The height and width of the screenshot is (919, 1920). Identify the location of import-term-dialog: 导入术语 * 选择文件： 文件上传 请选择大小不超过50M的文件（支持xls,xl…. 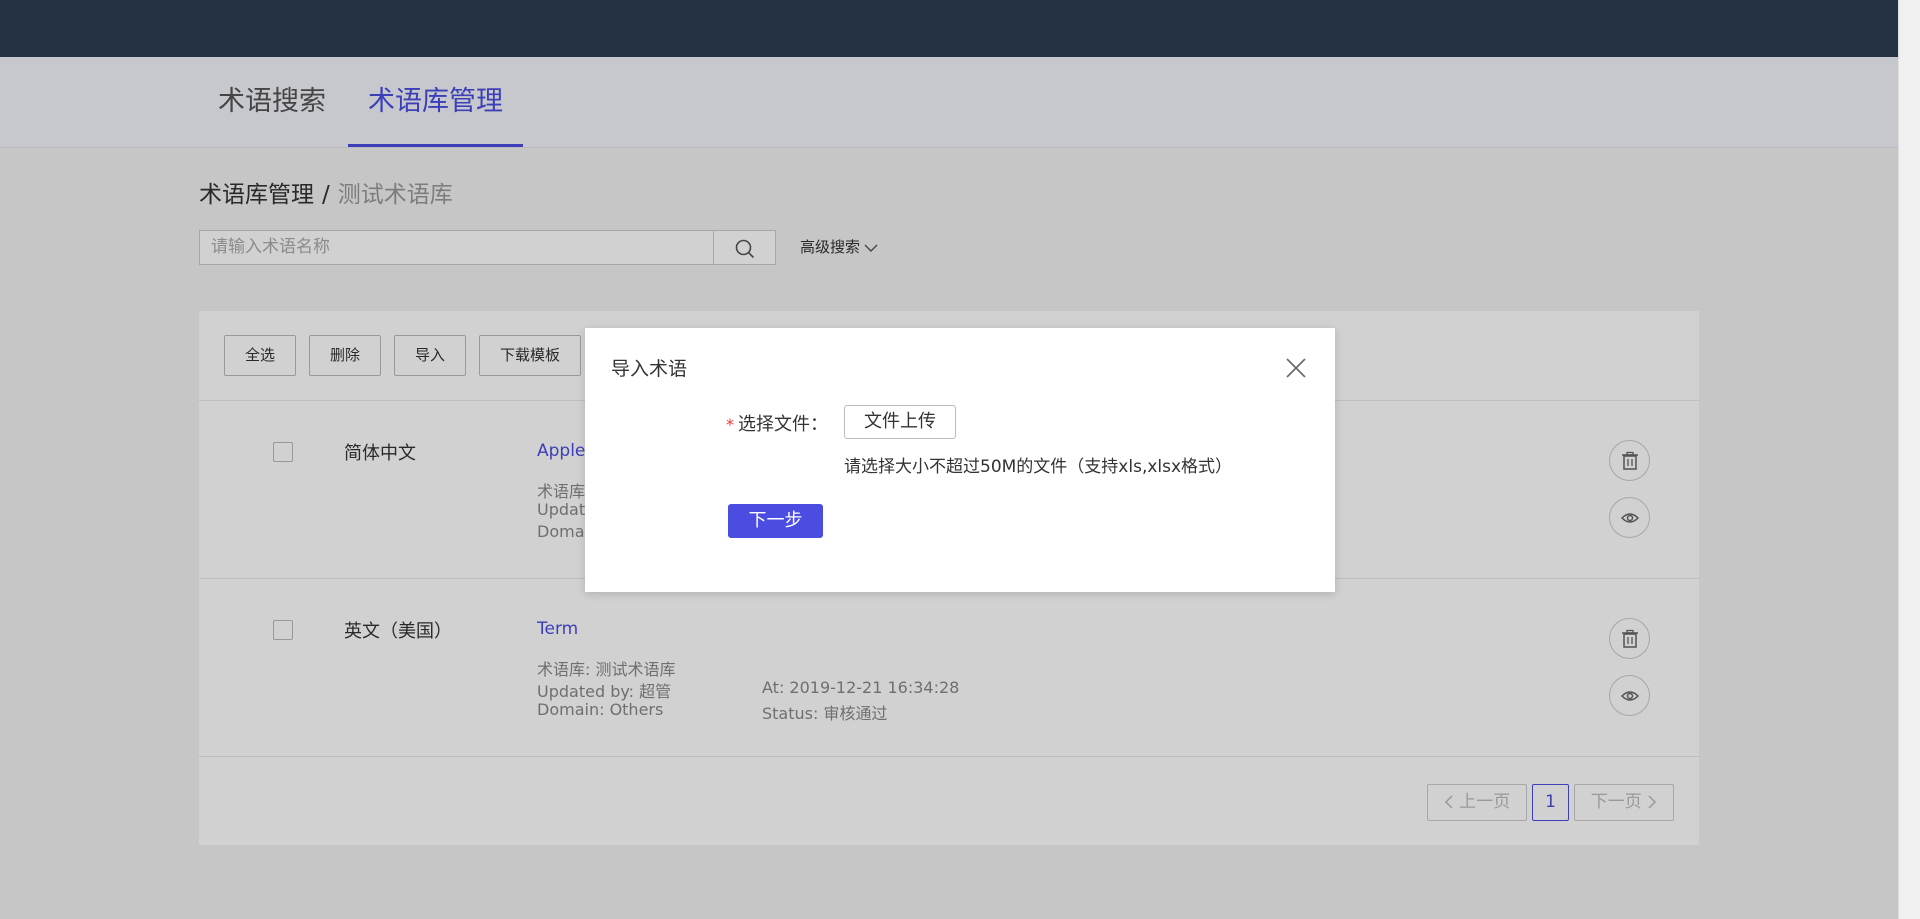
(960, 460).